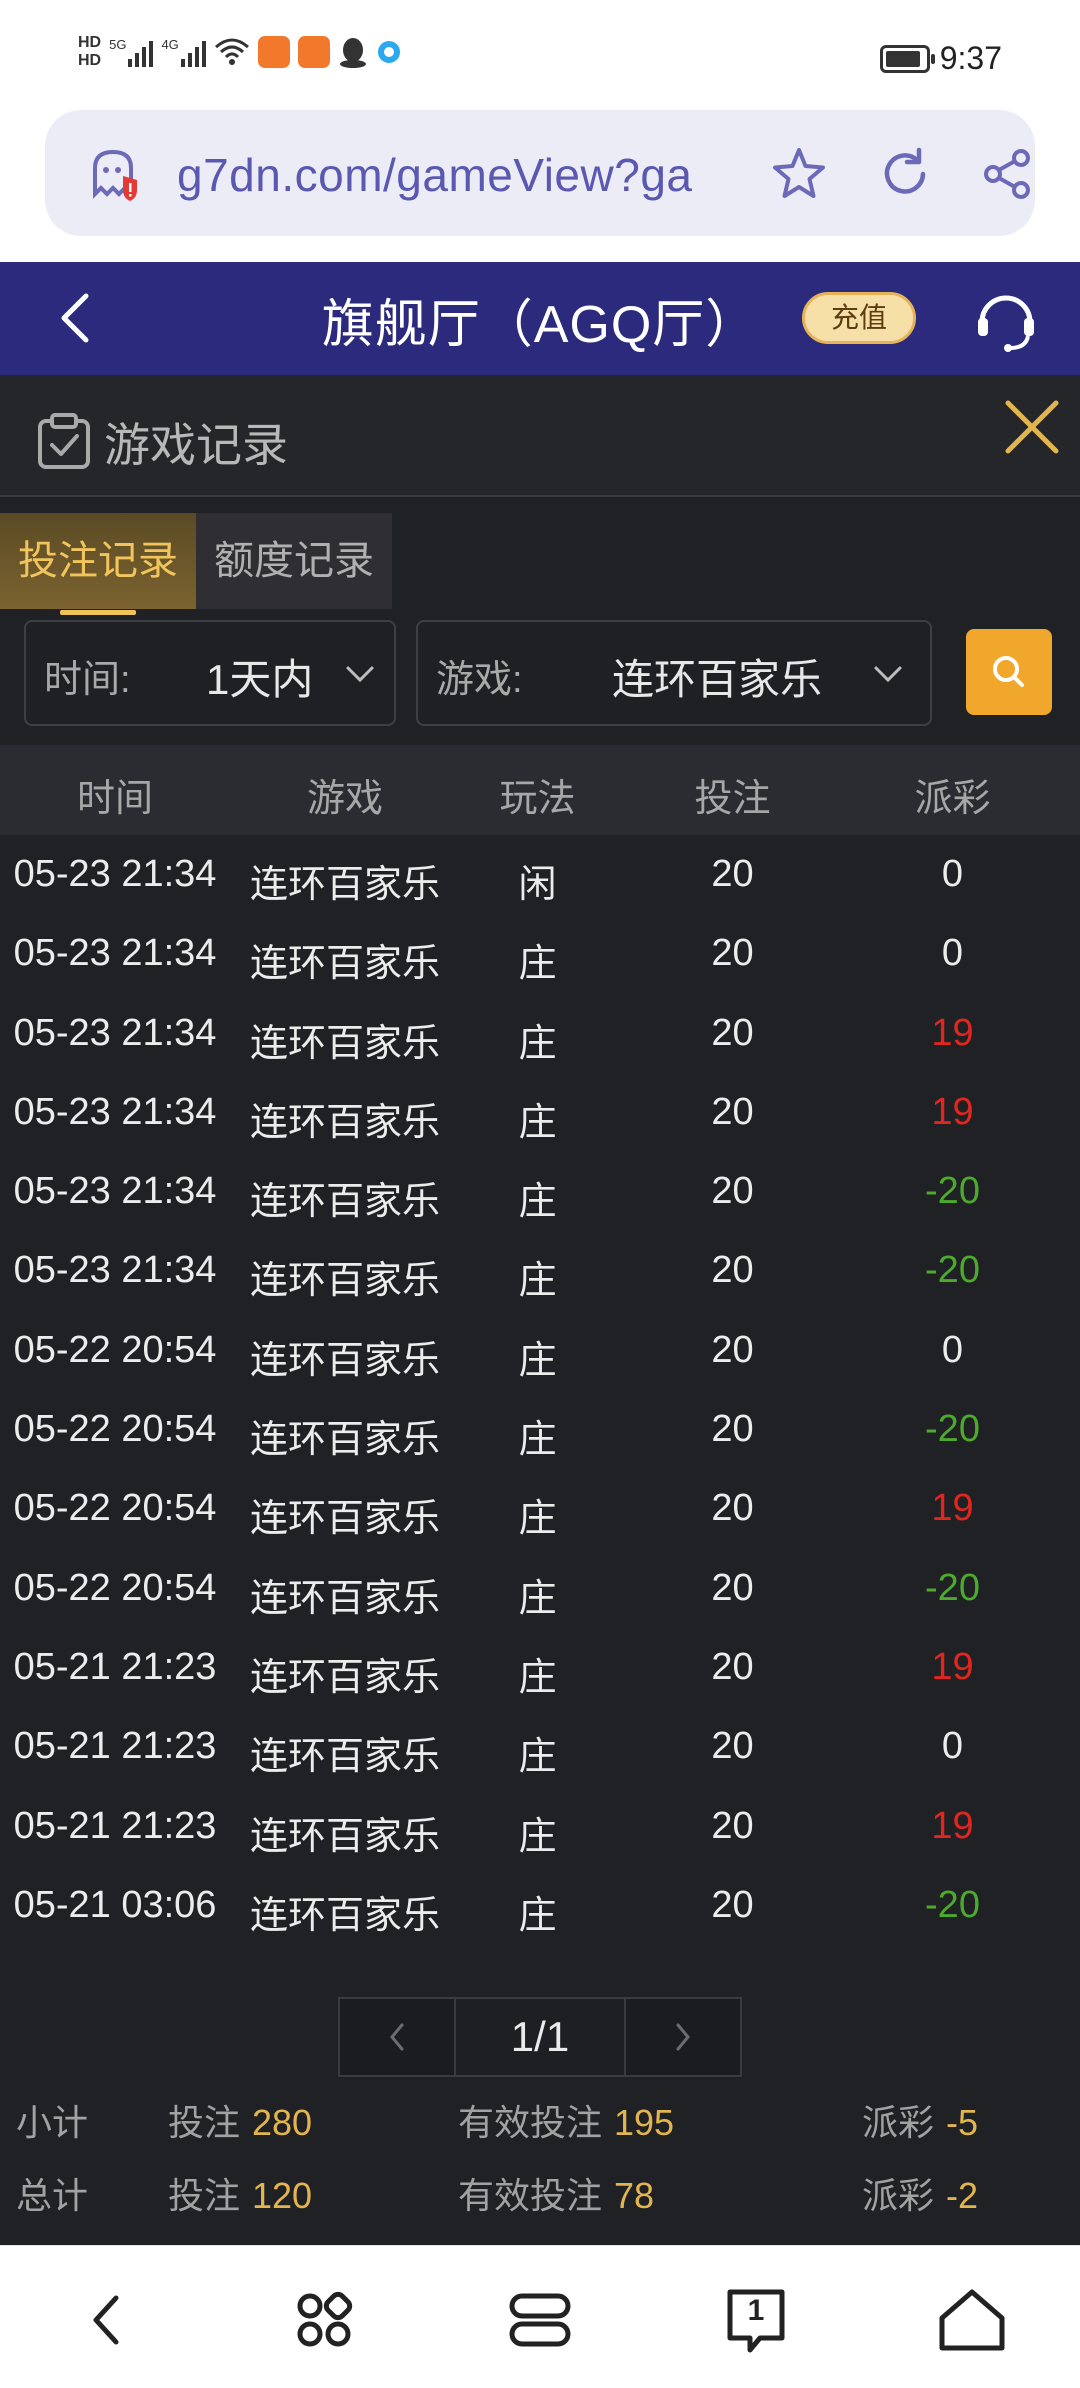  What do you see at coordinates (352, 53) in the screenshot?
I see `qq-icon` at bounding box center [352, 53].